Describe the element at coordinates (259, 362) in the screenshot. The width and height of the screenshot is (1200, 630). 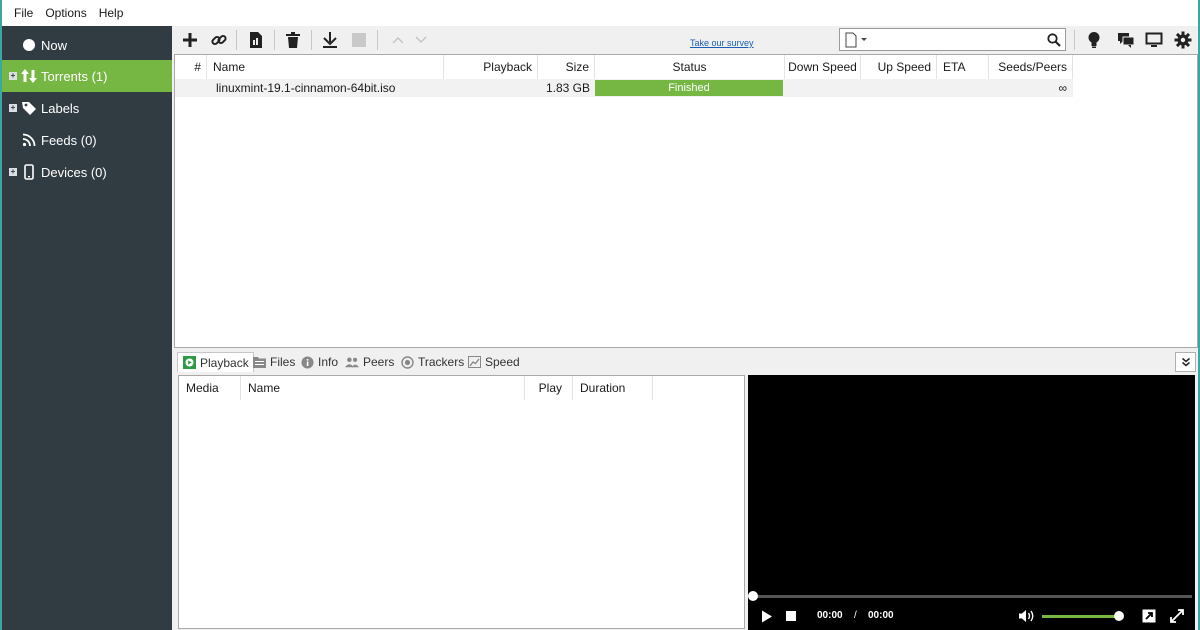
I see `files-icon` at that location.